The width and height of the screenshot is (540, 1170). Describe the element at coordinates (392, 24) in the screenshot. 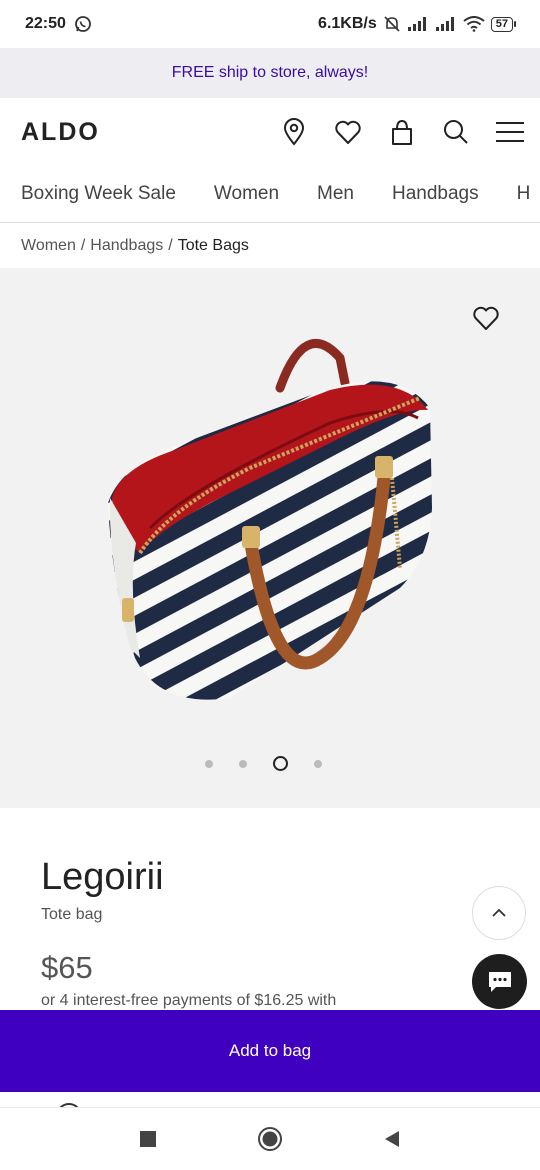

I see `mute-alarm-icon` at that location.